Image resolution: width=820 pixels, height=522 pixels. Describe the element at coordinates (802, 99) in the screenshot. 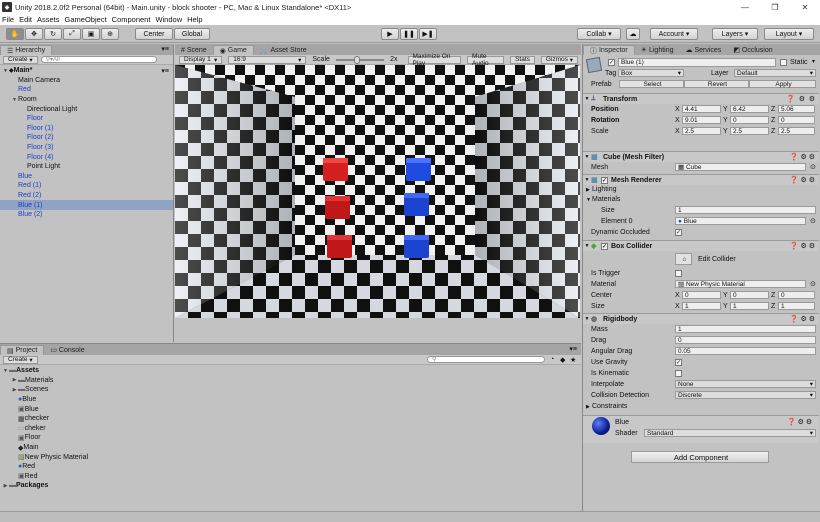

I see `preset-icon: ⚙` at that location.